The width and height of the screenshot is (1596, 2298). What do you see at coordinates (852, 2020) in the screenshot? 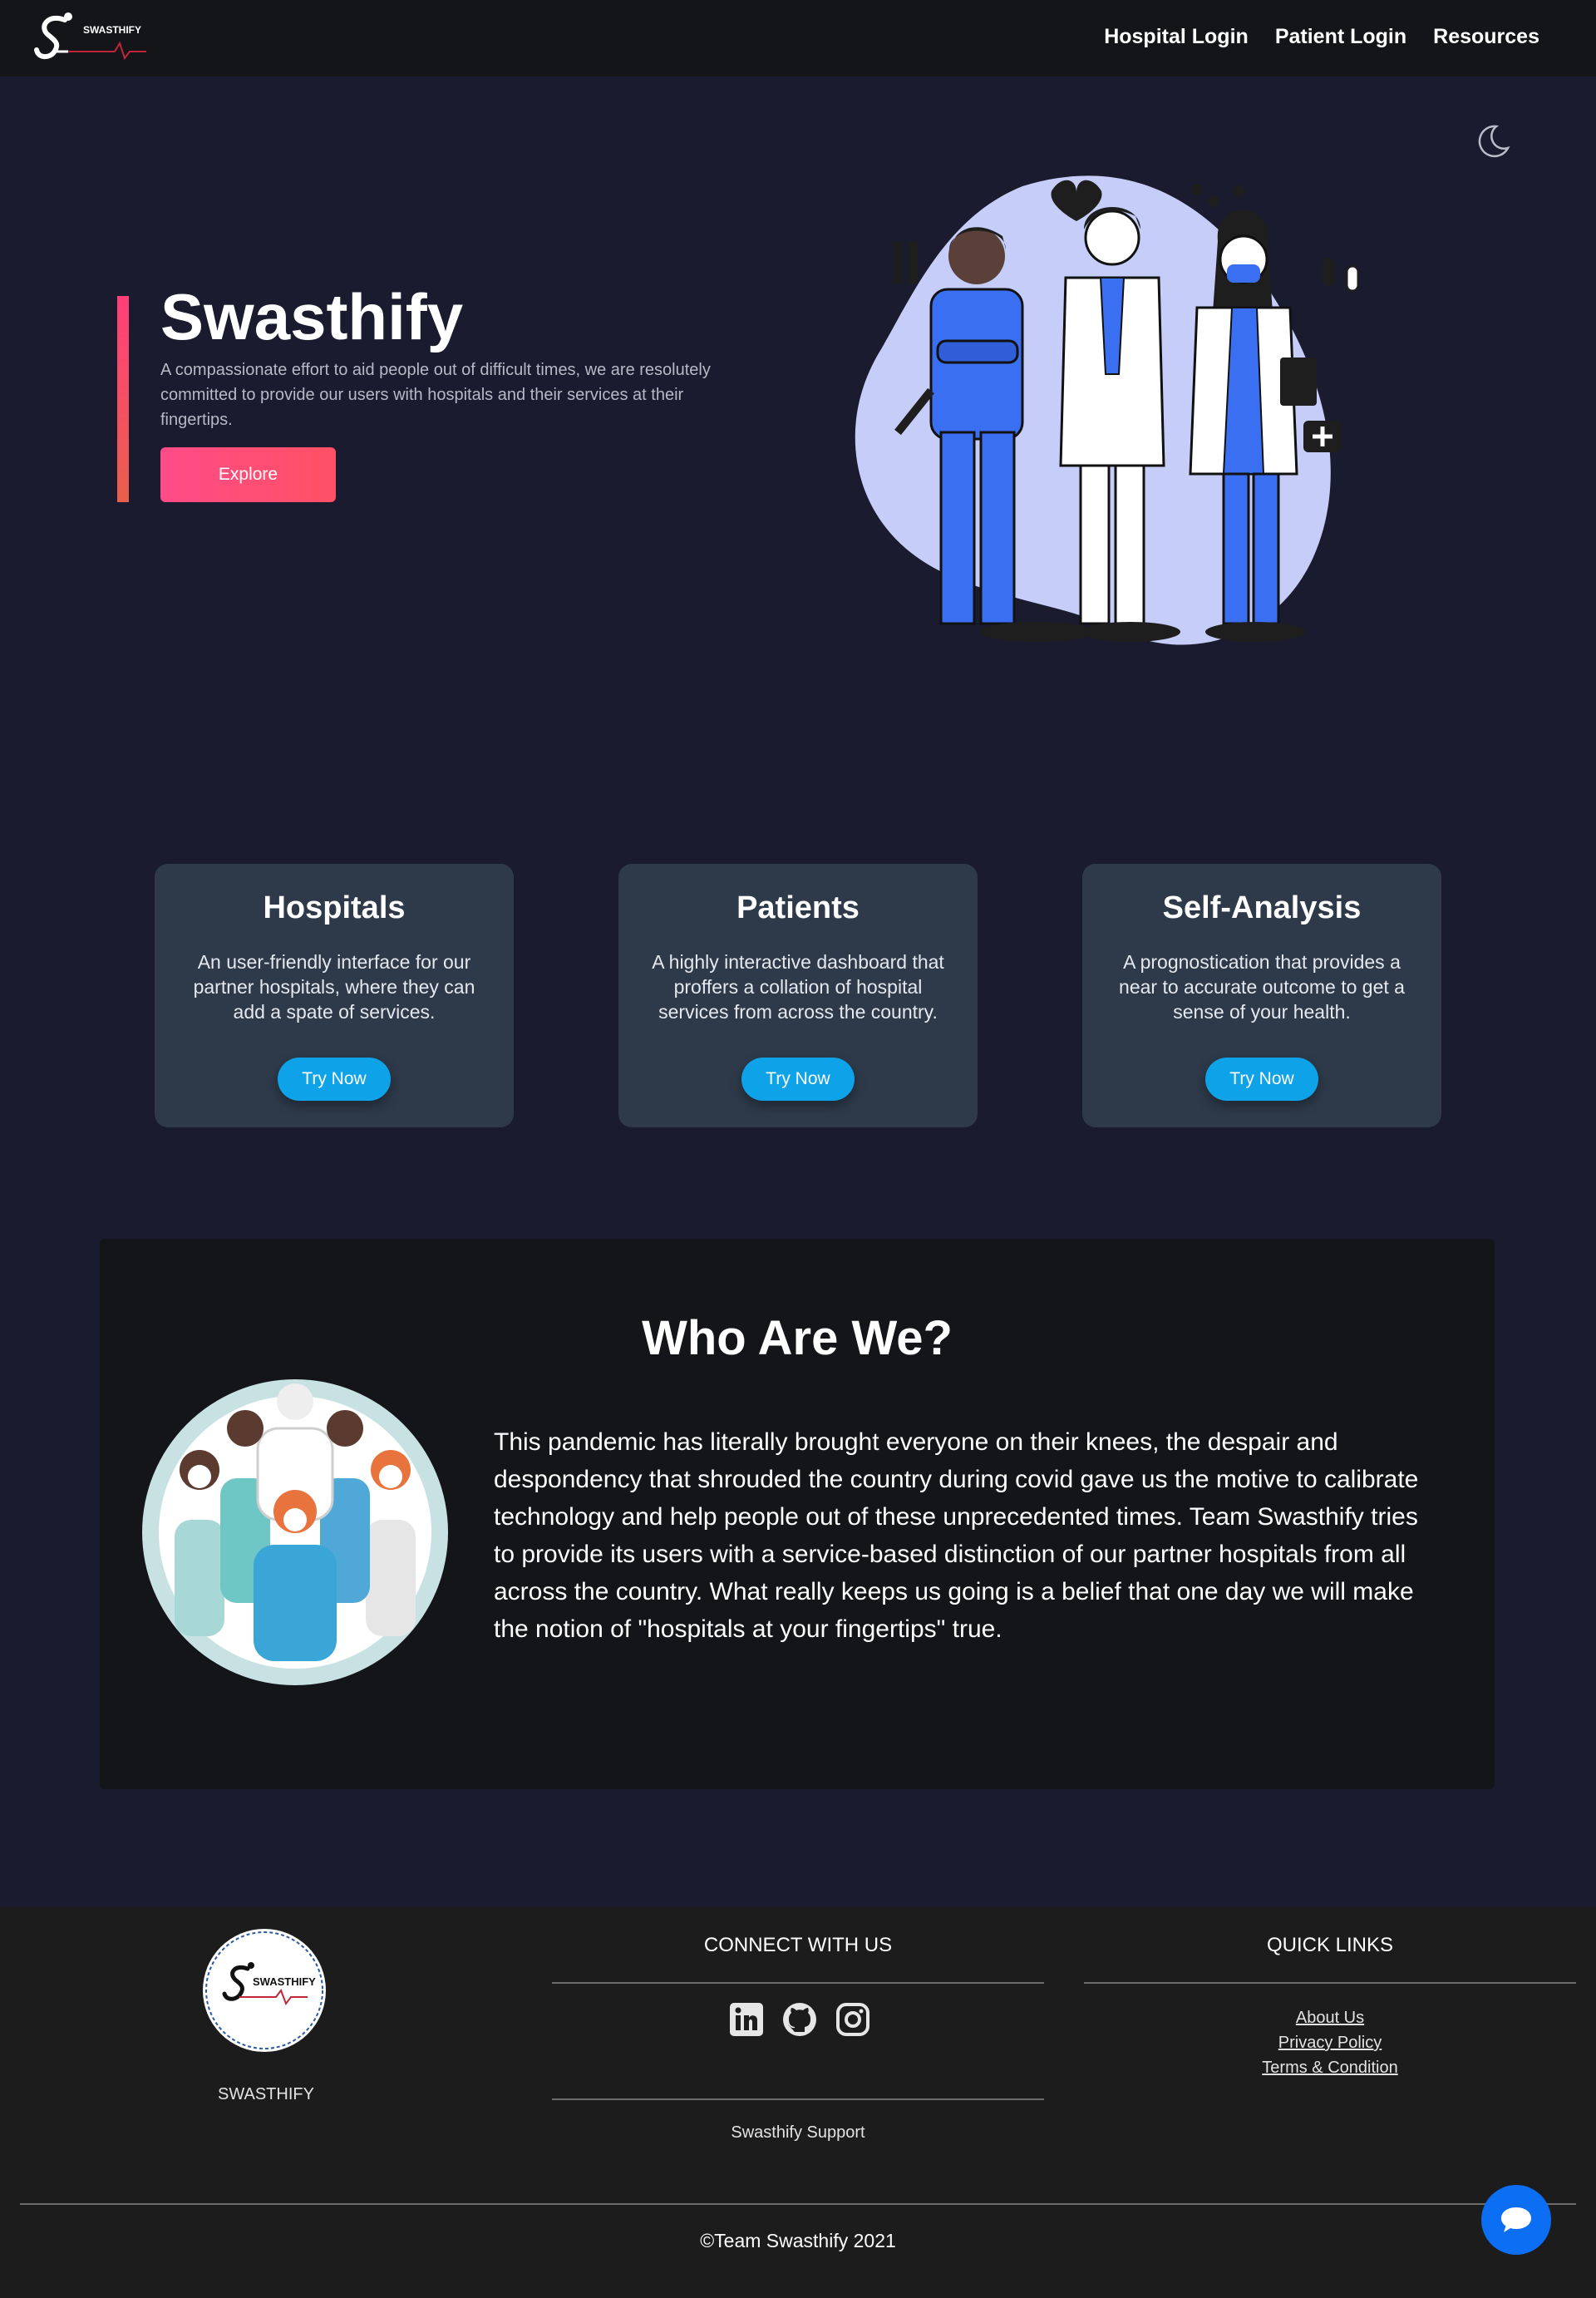
I see `instagram-icon` at bounding box center [852, 2020].